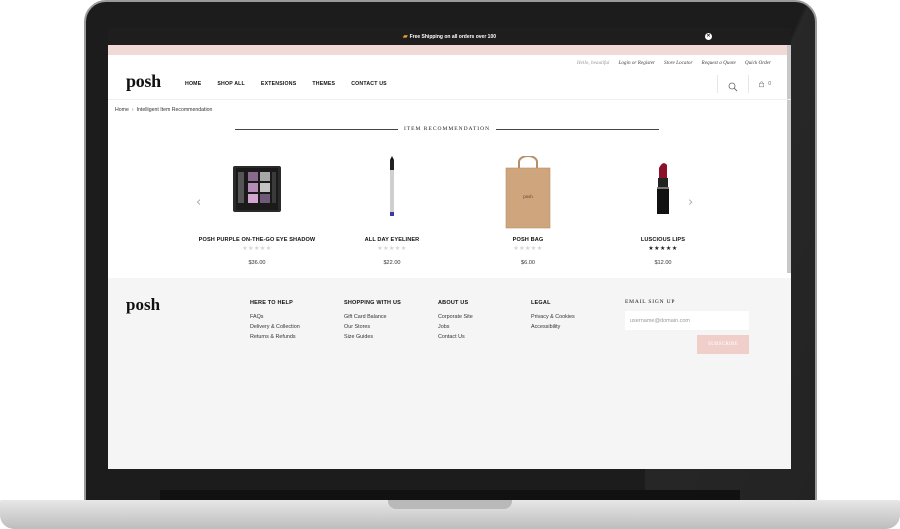 The height and width of the screenshot is (529, 900). Describe the element at coordinates (193, 84) in the screenshot. I see `nav-home: HOME` at that location.